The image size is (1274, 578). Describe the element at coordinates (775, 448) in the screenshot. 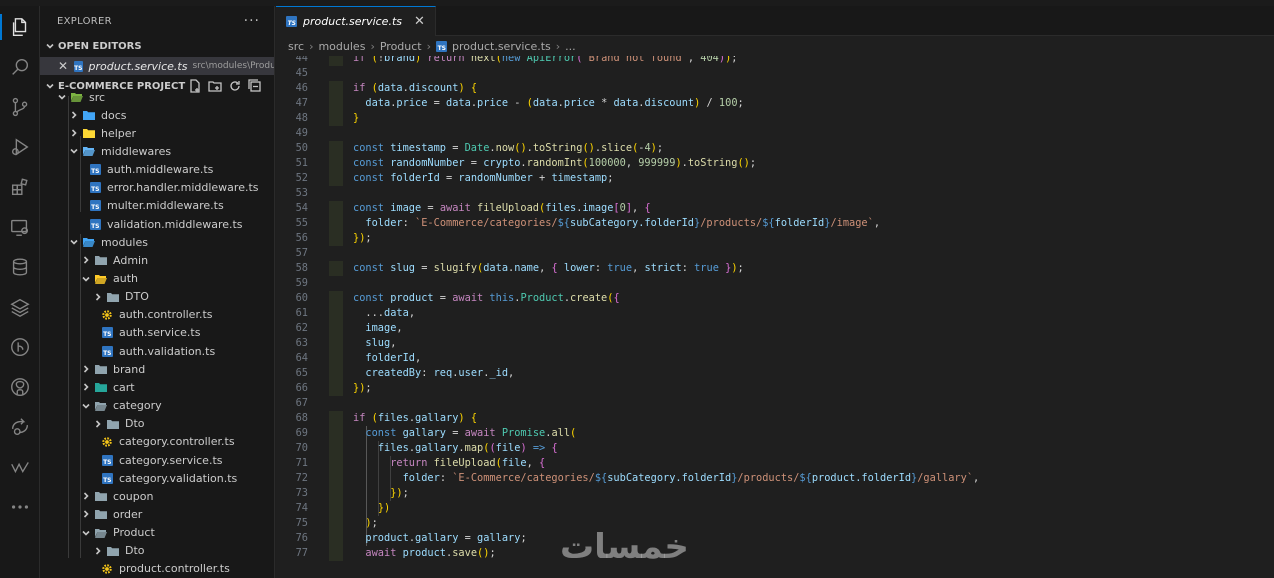

I see `code-line: 70 files.gallary.map((file) => {` at that location.